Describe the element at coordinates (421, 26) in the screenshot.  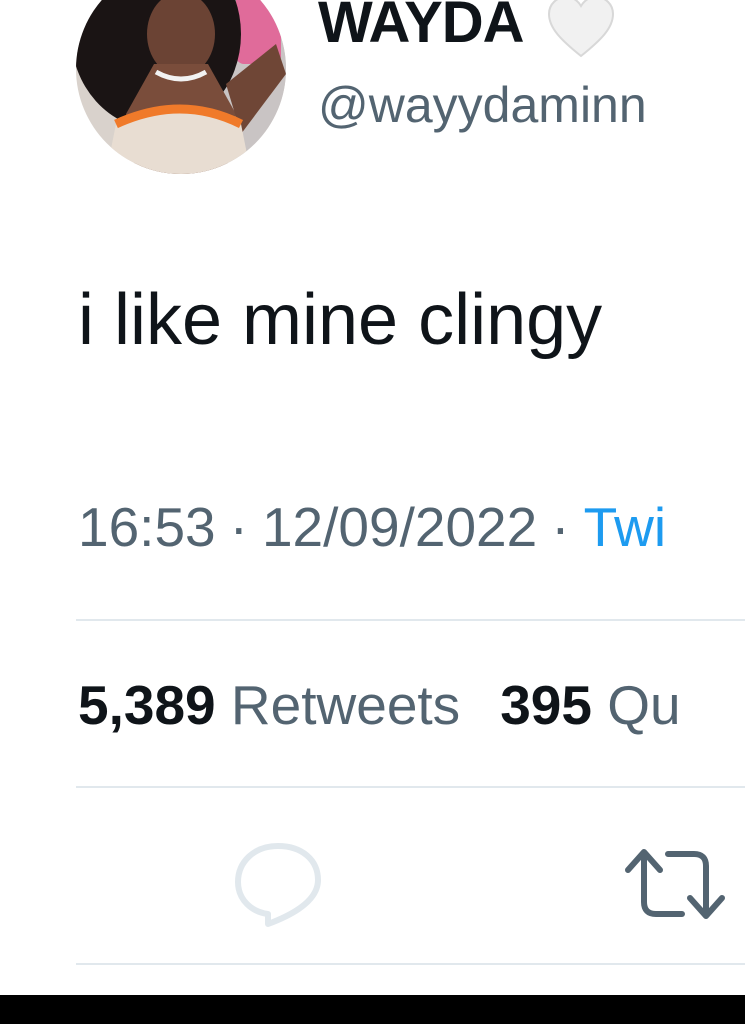
I see `display-name: WAYDA` at that location.